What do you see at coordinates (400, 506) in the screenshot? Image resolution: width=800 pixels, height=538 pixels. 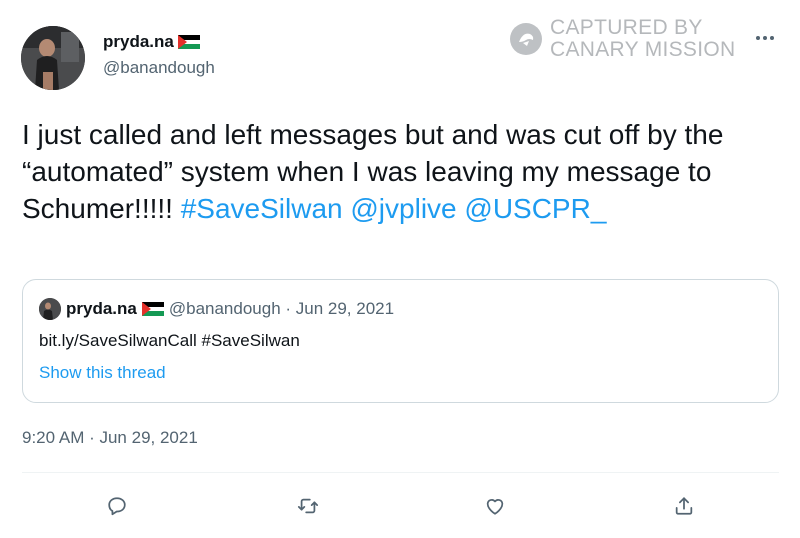 I see `action-bar` at bounding box center [400, 506].